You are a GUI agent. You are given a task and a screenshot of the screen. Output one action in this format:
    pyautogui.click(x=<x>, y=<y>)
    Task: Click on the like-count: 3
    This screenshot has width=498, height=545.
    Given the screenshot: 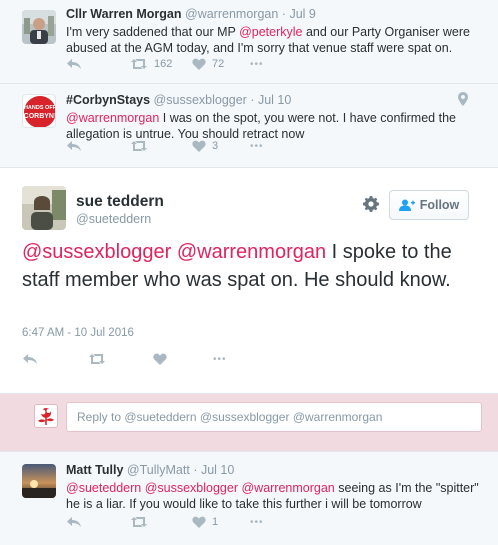 What is the action you would take?
    pyautogui.click(x=215, y=146)
    